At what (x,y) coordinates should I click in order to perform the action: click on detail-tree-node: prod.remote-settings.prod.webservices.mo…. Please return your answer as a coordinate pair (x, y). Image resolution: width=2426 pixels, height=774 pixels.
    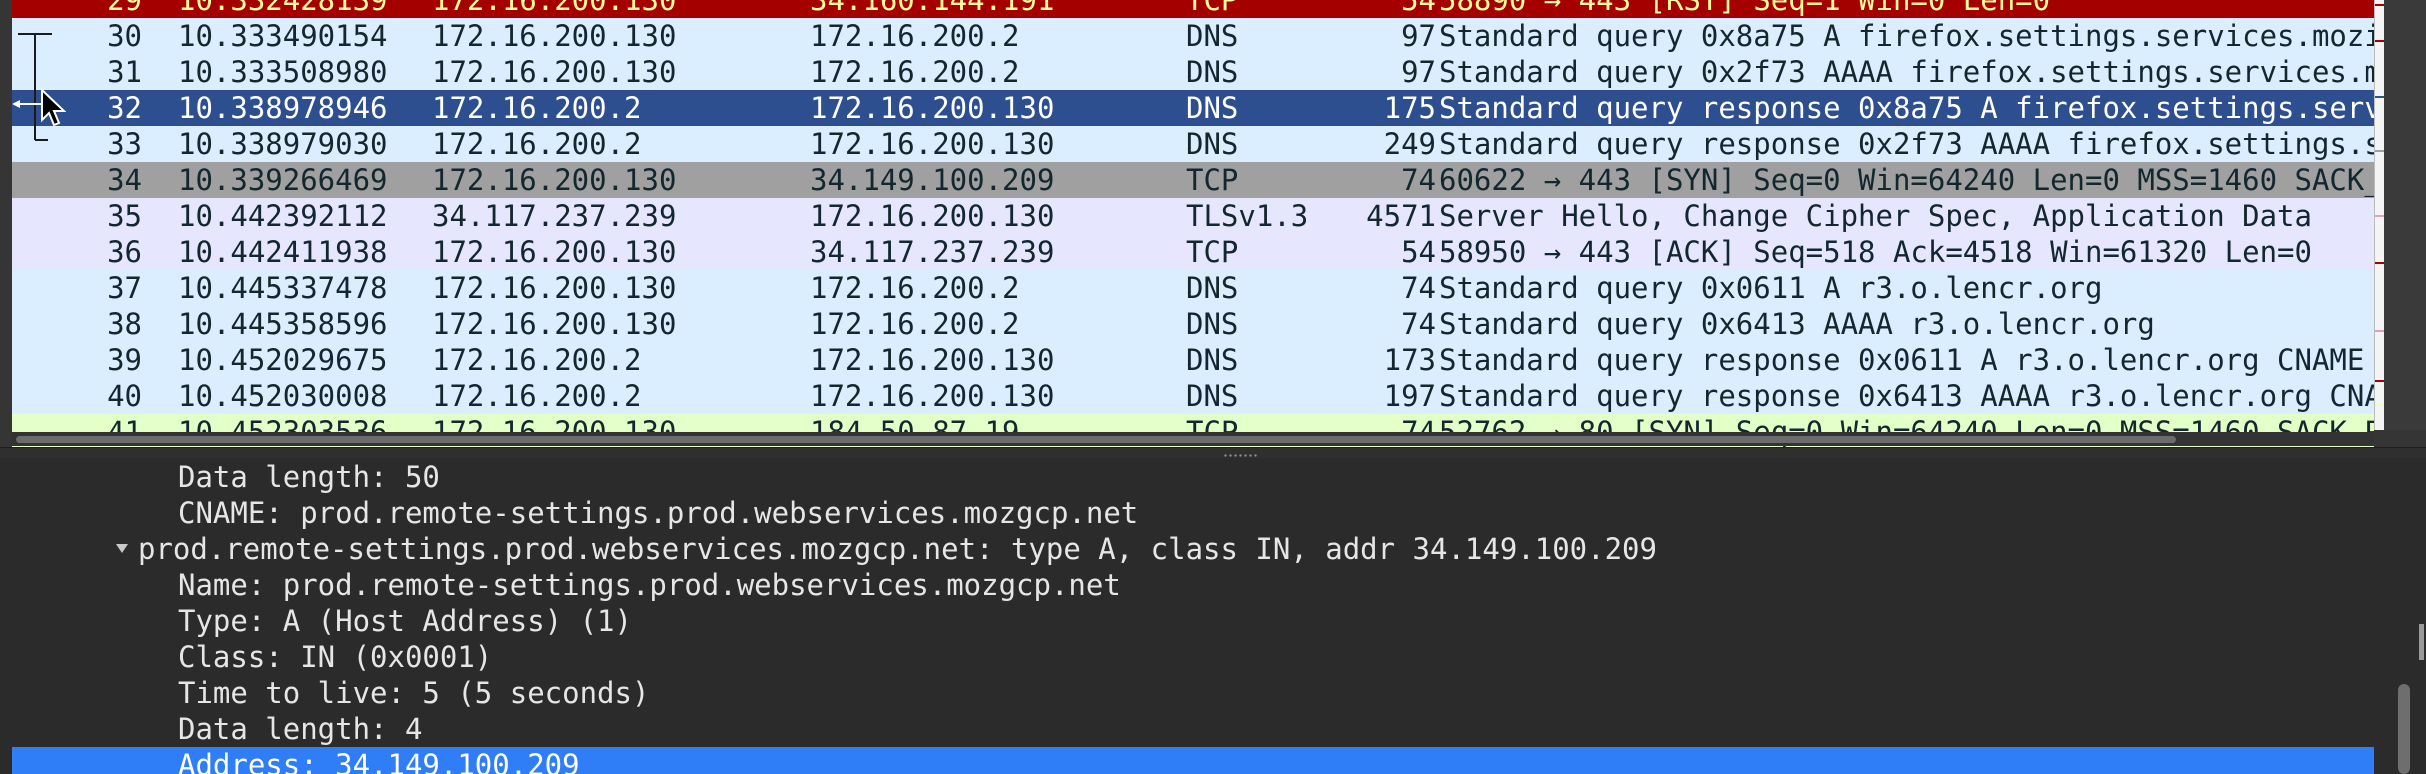
    Looking at the image, I should click on (1193, 549).